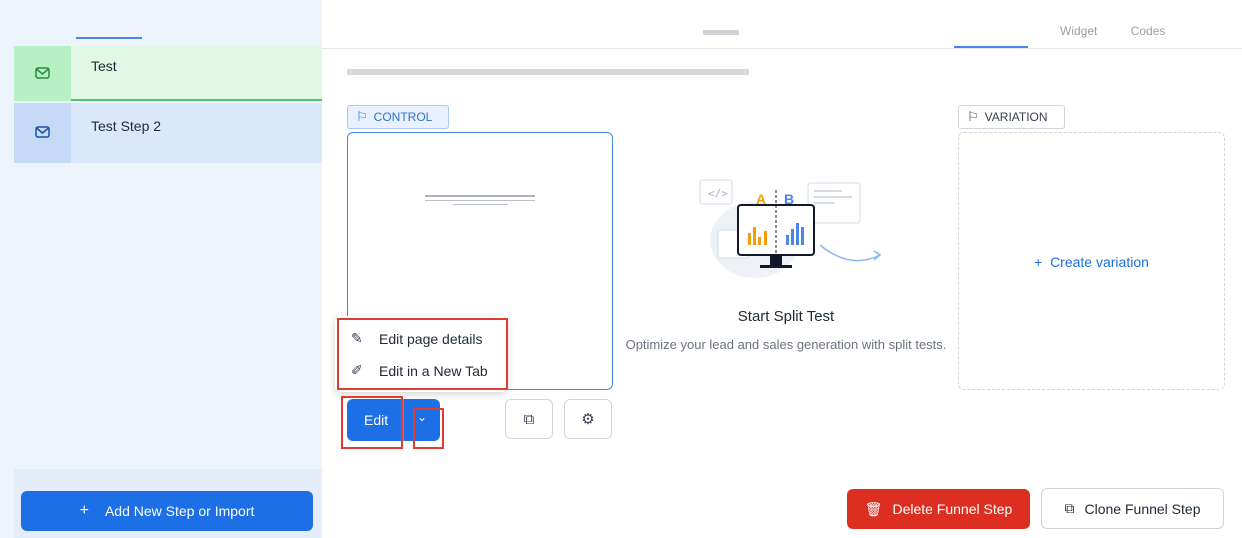 The height and width of the screenshot is (538, 1242). Describe the element at coordinates (548, 72) in the screenshot. I see `blurred-page-url` at that location.